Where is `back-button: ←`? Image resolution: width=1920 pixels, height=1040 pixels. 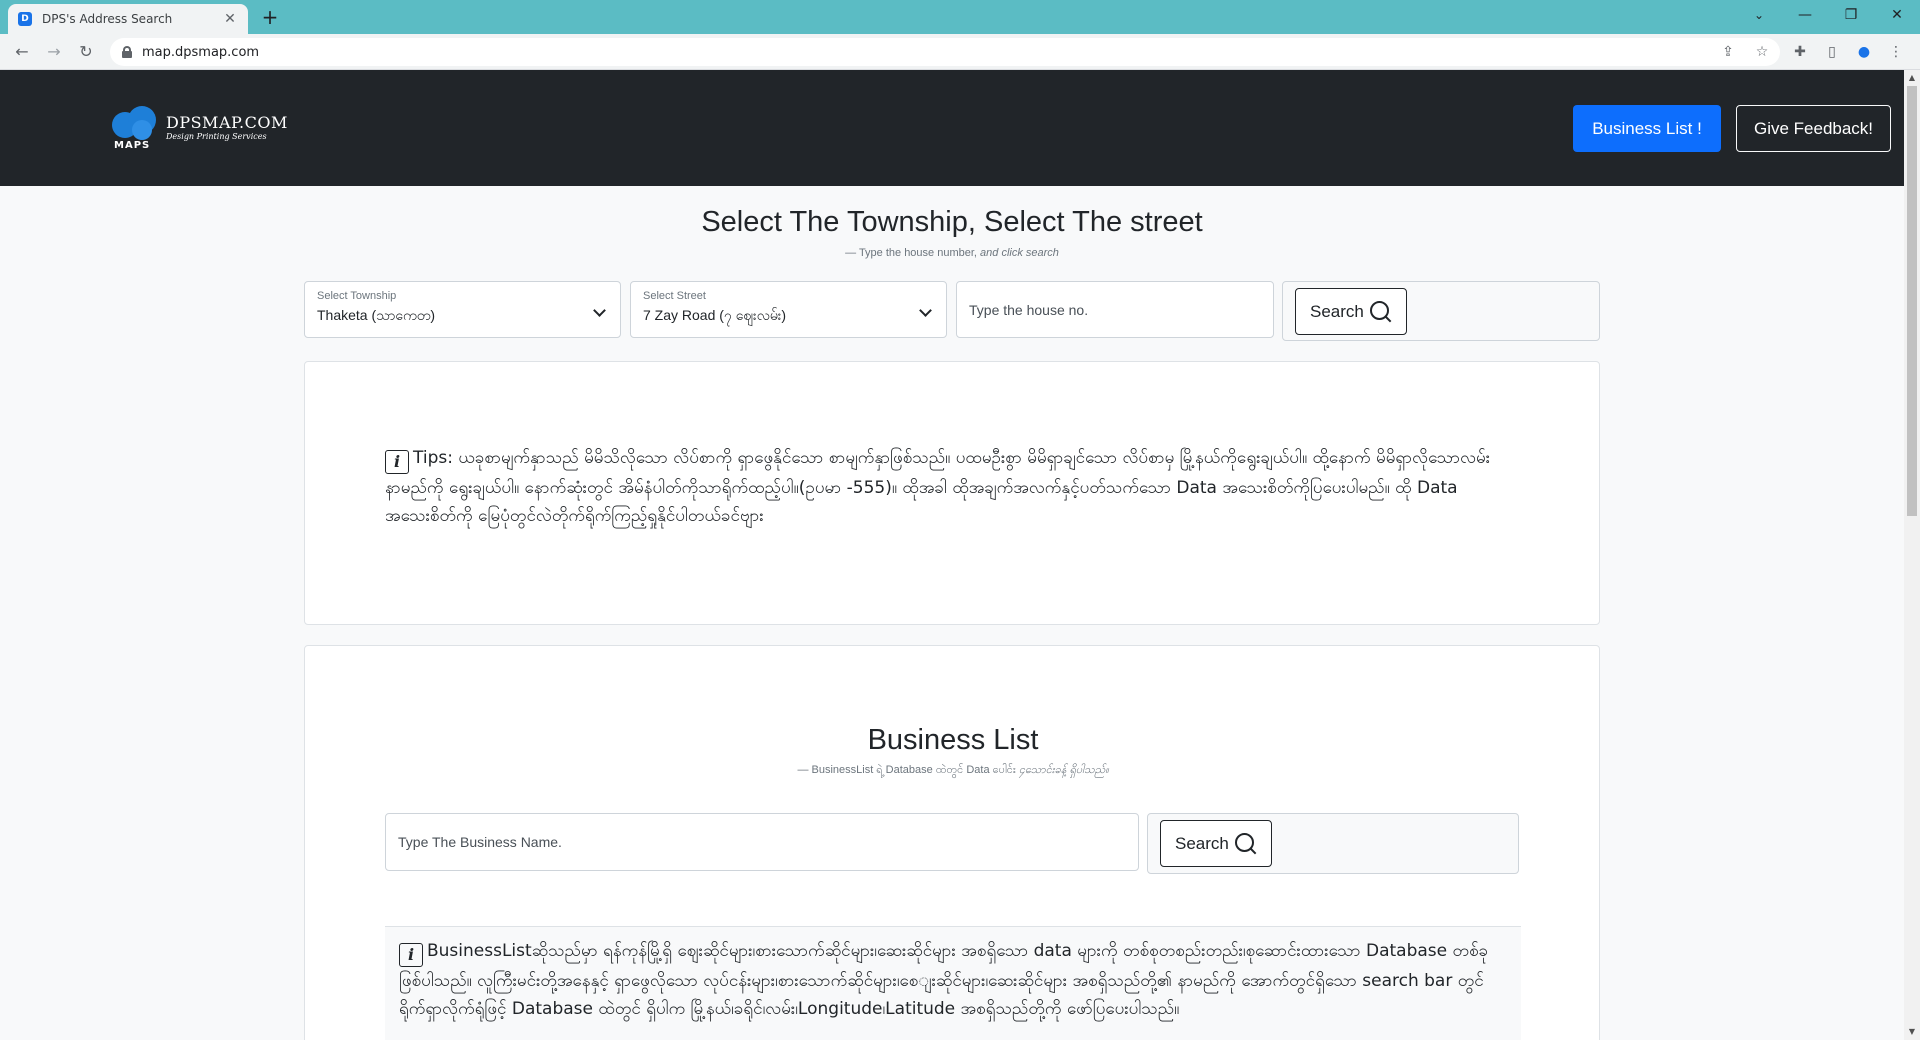
back-button: ← is located at coordinates (22, 52).